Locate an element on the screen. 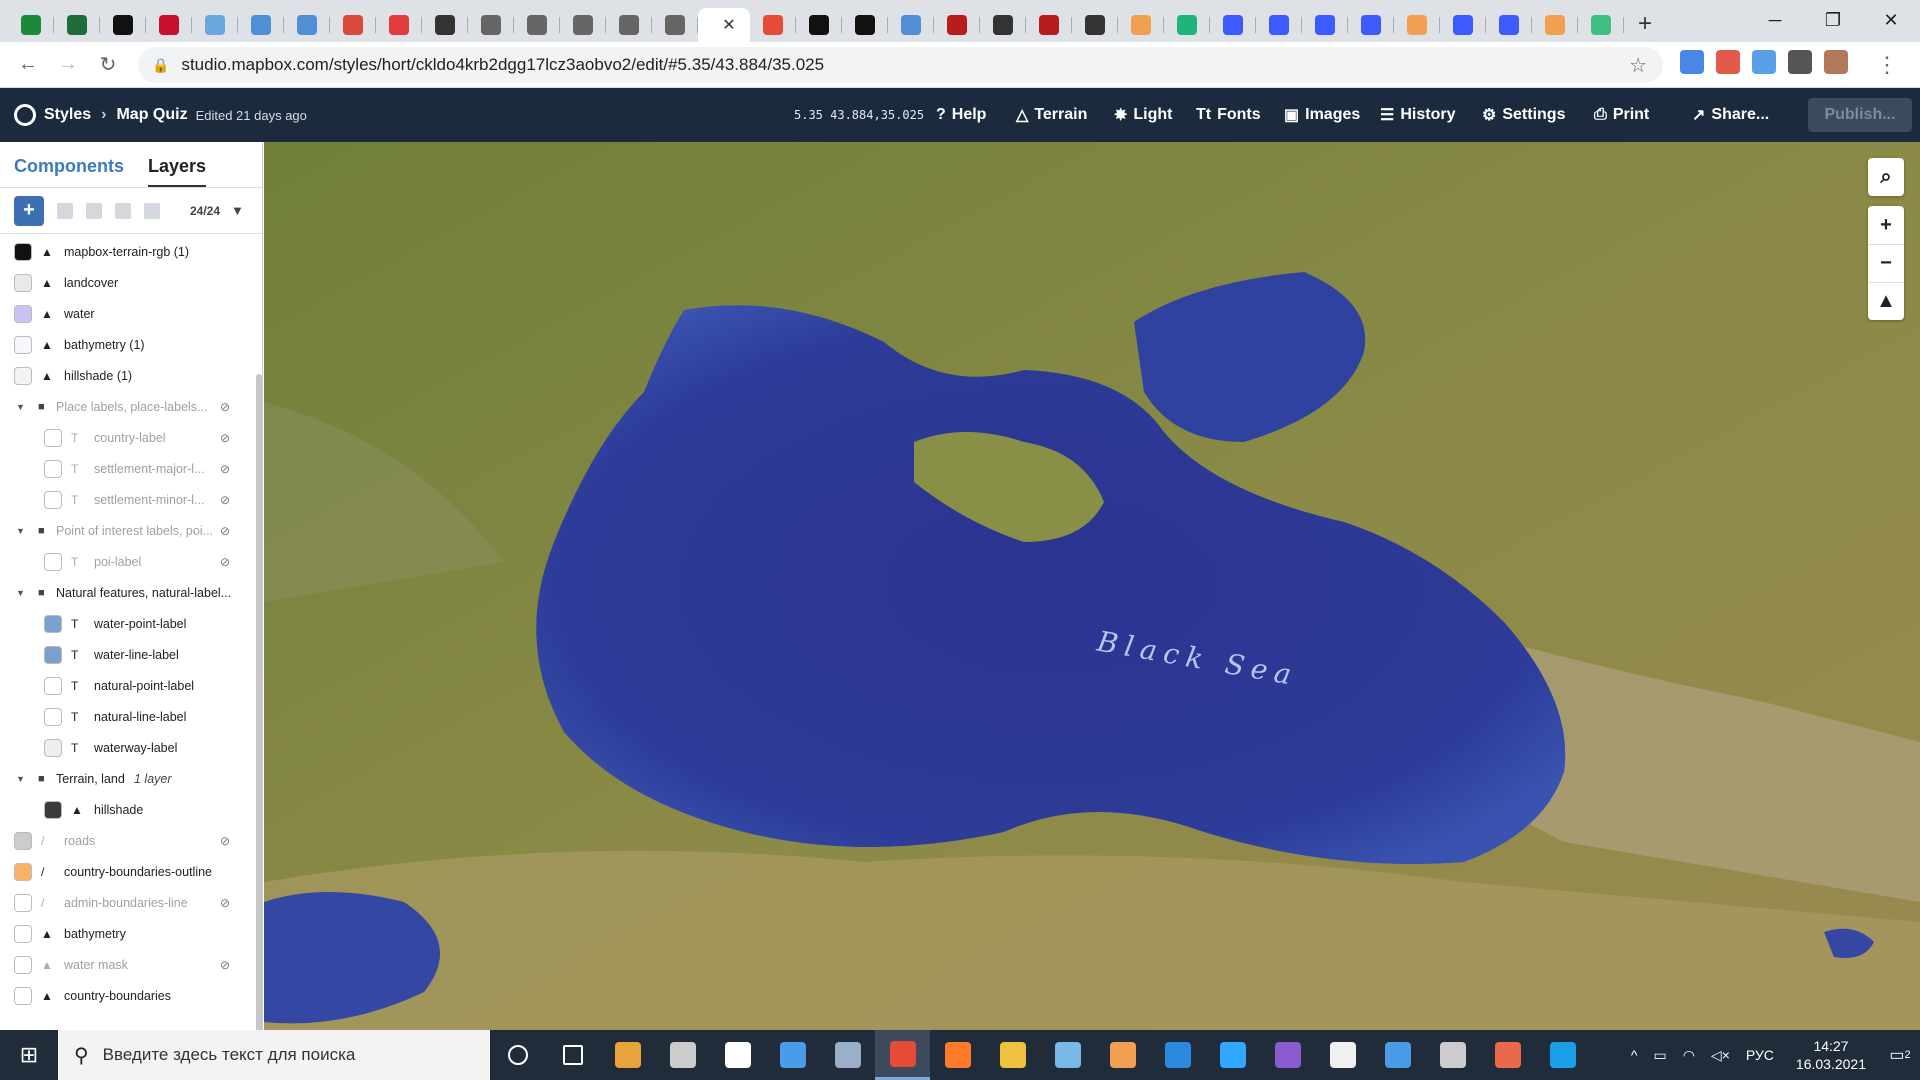 This screenshot has height=1080, width=1920. layer-item: Tsettlement-major-l... ⊘ is located at coordinates (126, 468).